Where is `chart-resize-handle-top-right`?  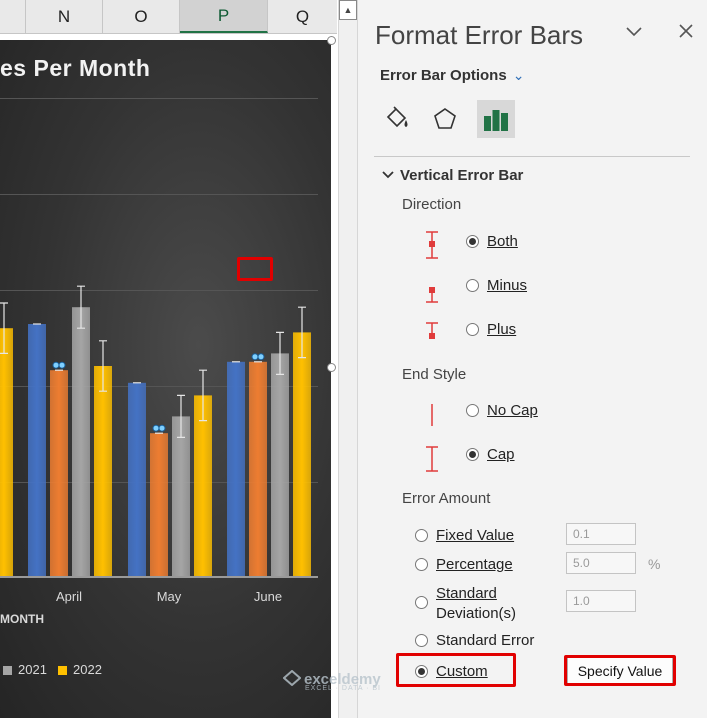
chart-resize-handle-top-right is located at coordinates (331, 40).